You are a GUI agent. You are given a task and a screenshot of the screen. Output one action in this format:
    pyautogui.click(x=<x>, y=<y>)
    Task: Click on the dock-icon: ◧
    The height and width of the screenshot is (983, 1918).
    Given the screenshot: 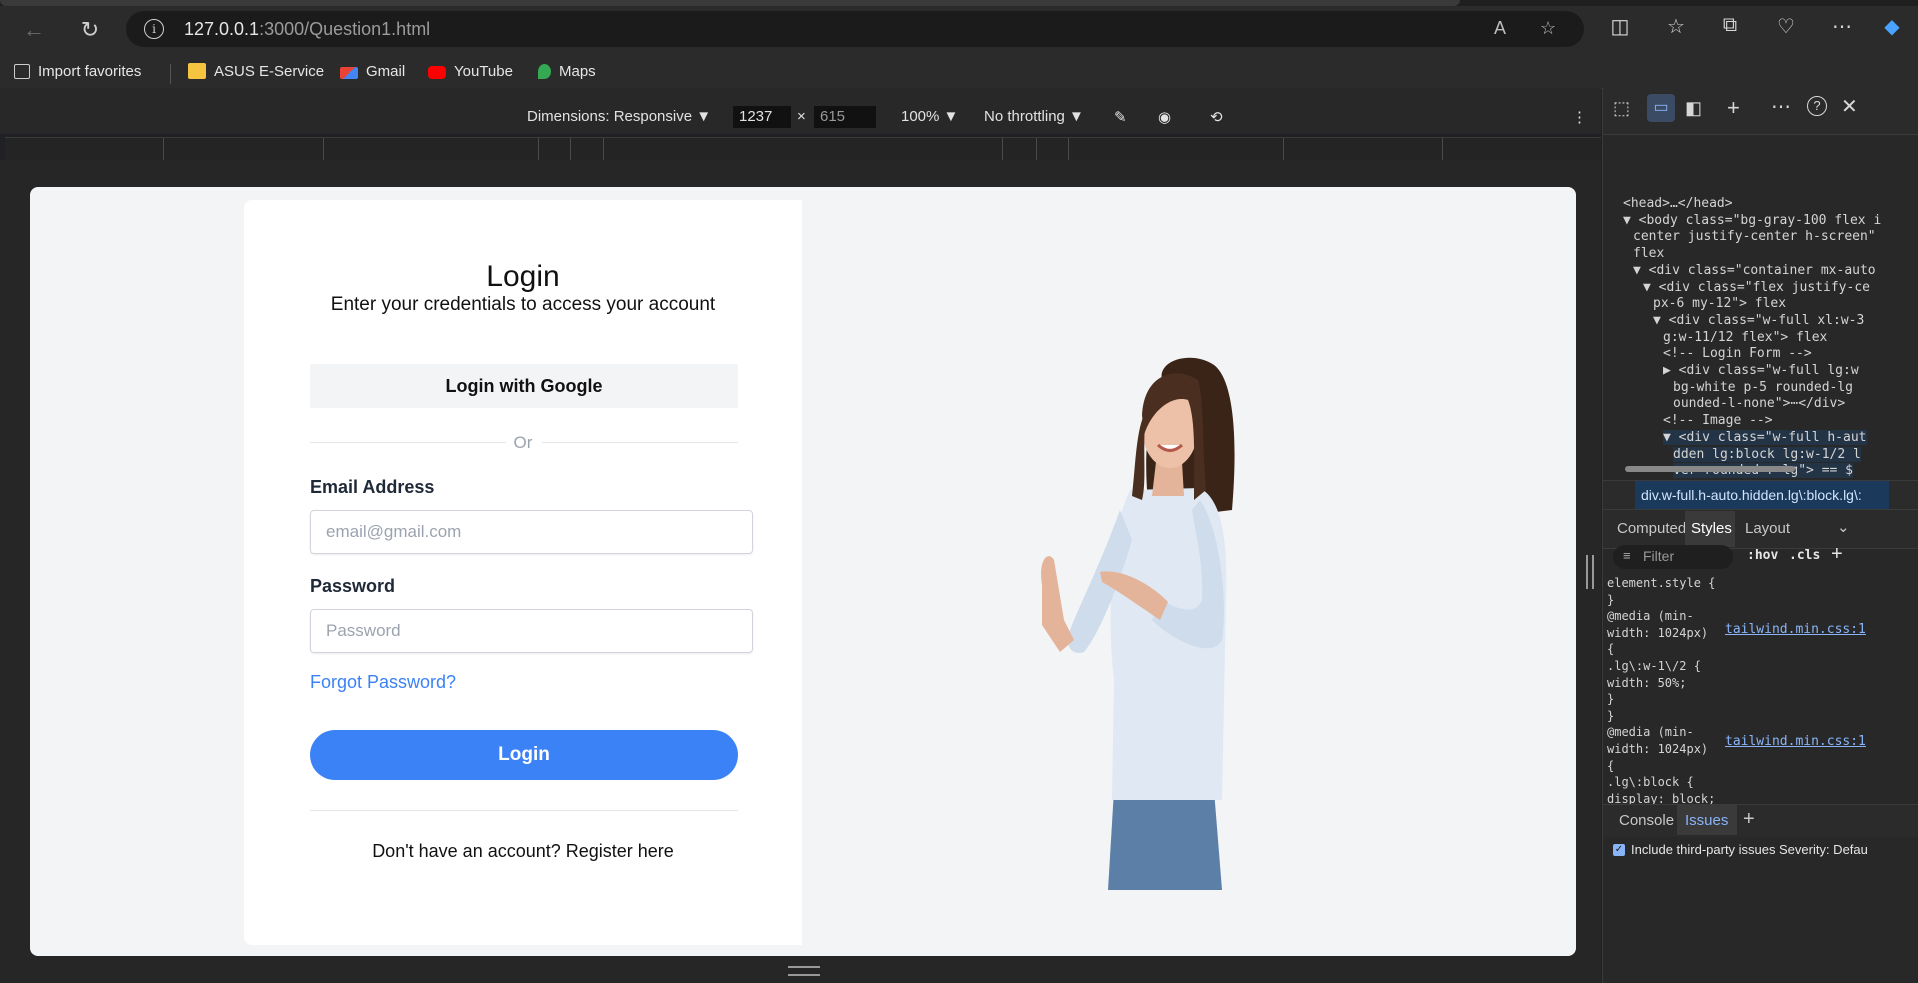 What is the action you would take?
    pyautogui.click(x=1693, y=108)
    